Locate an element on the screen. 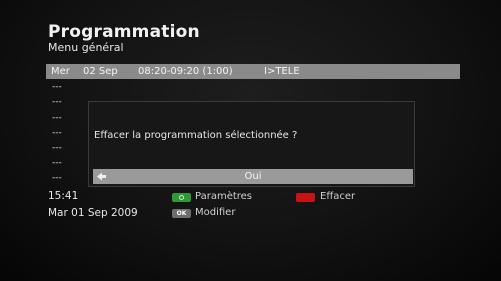 The width and height of the screenshot is (501, 281). selected-schedule-row: Mer 02 Sep 08:20-09:20 (1:00) I>TELE is located at coordinates (253, 71).